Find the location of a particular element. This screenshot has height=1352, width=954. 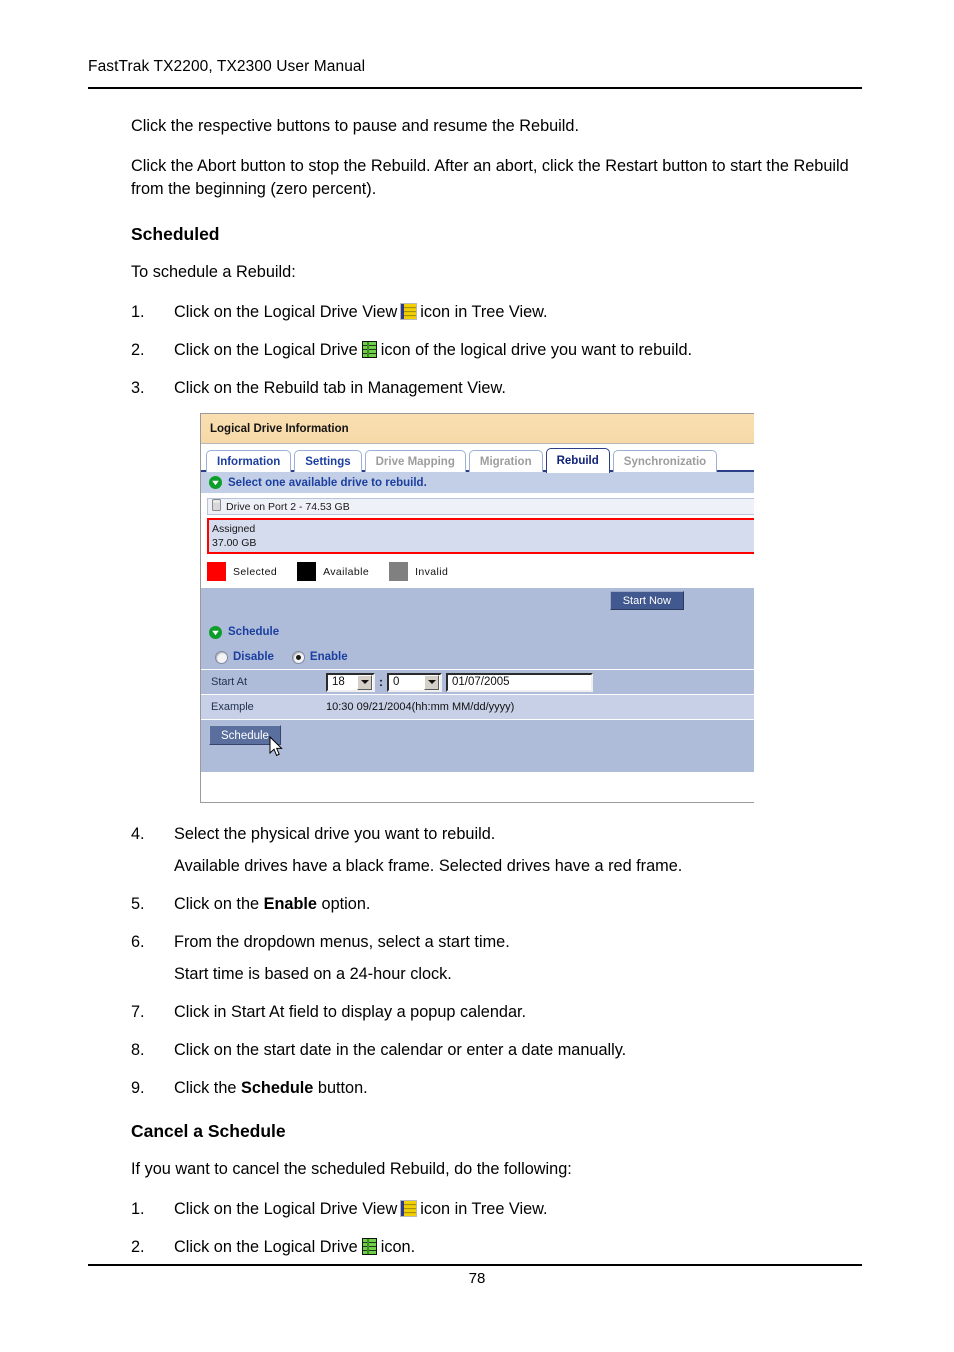

step-text: Click on the is located at coordinates (219, 904).